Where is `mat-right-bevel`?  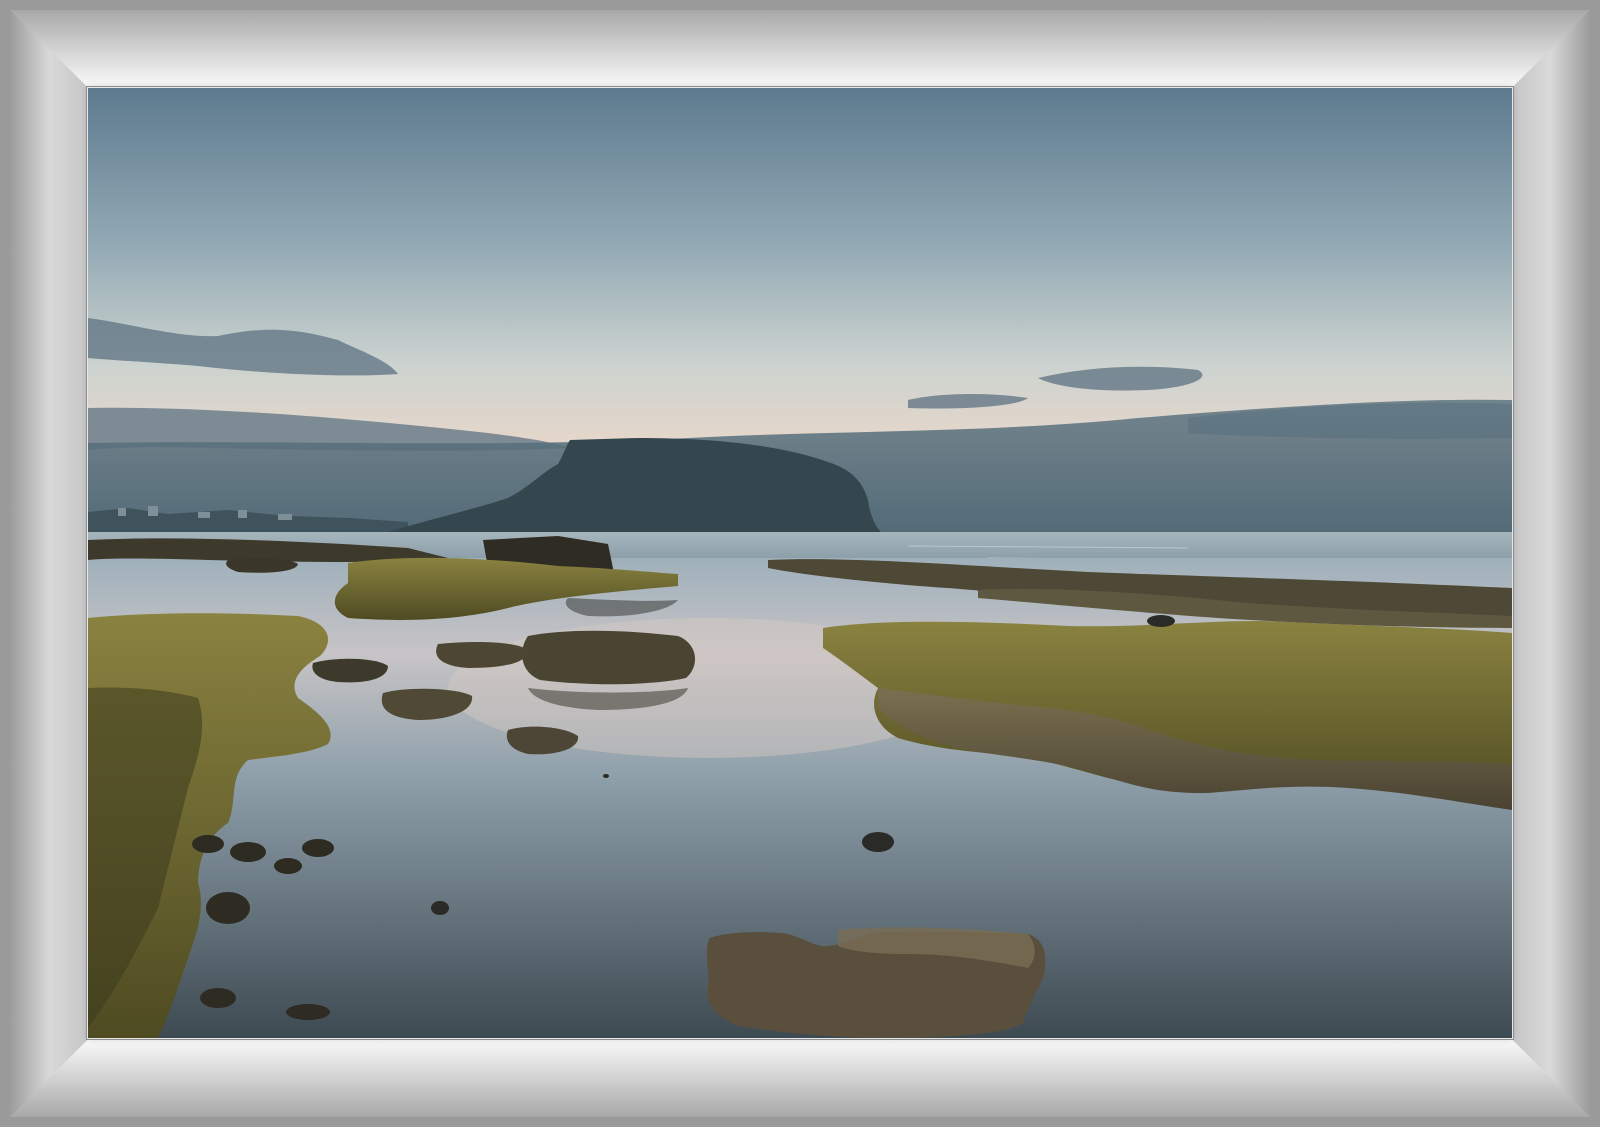
mat-right-bevel is located at coordinates (1550, 563).